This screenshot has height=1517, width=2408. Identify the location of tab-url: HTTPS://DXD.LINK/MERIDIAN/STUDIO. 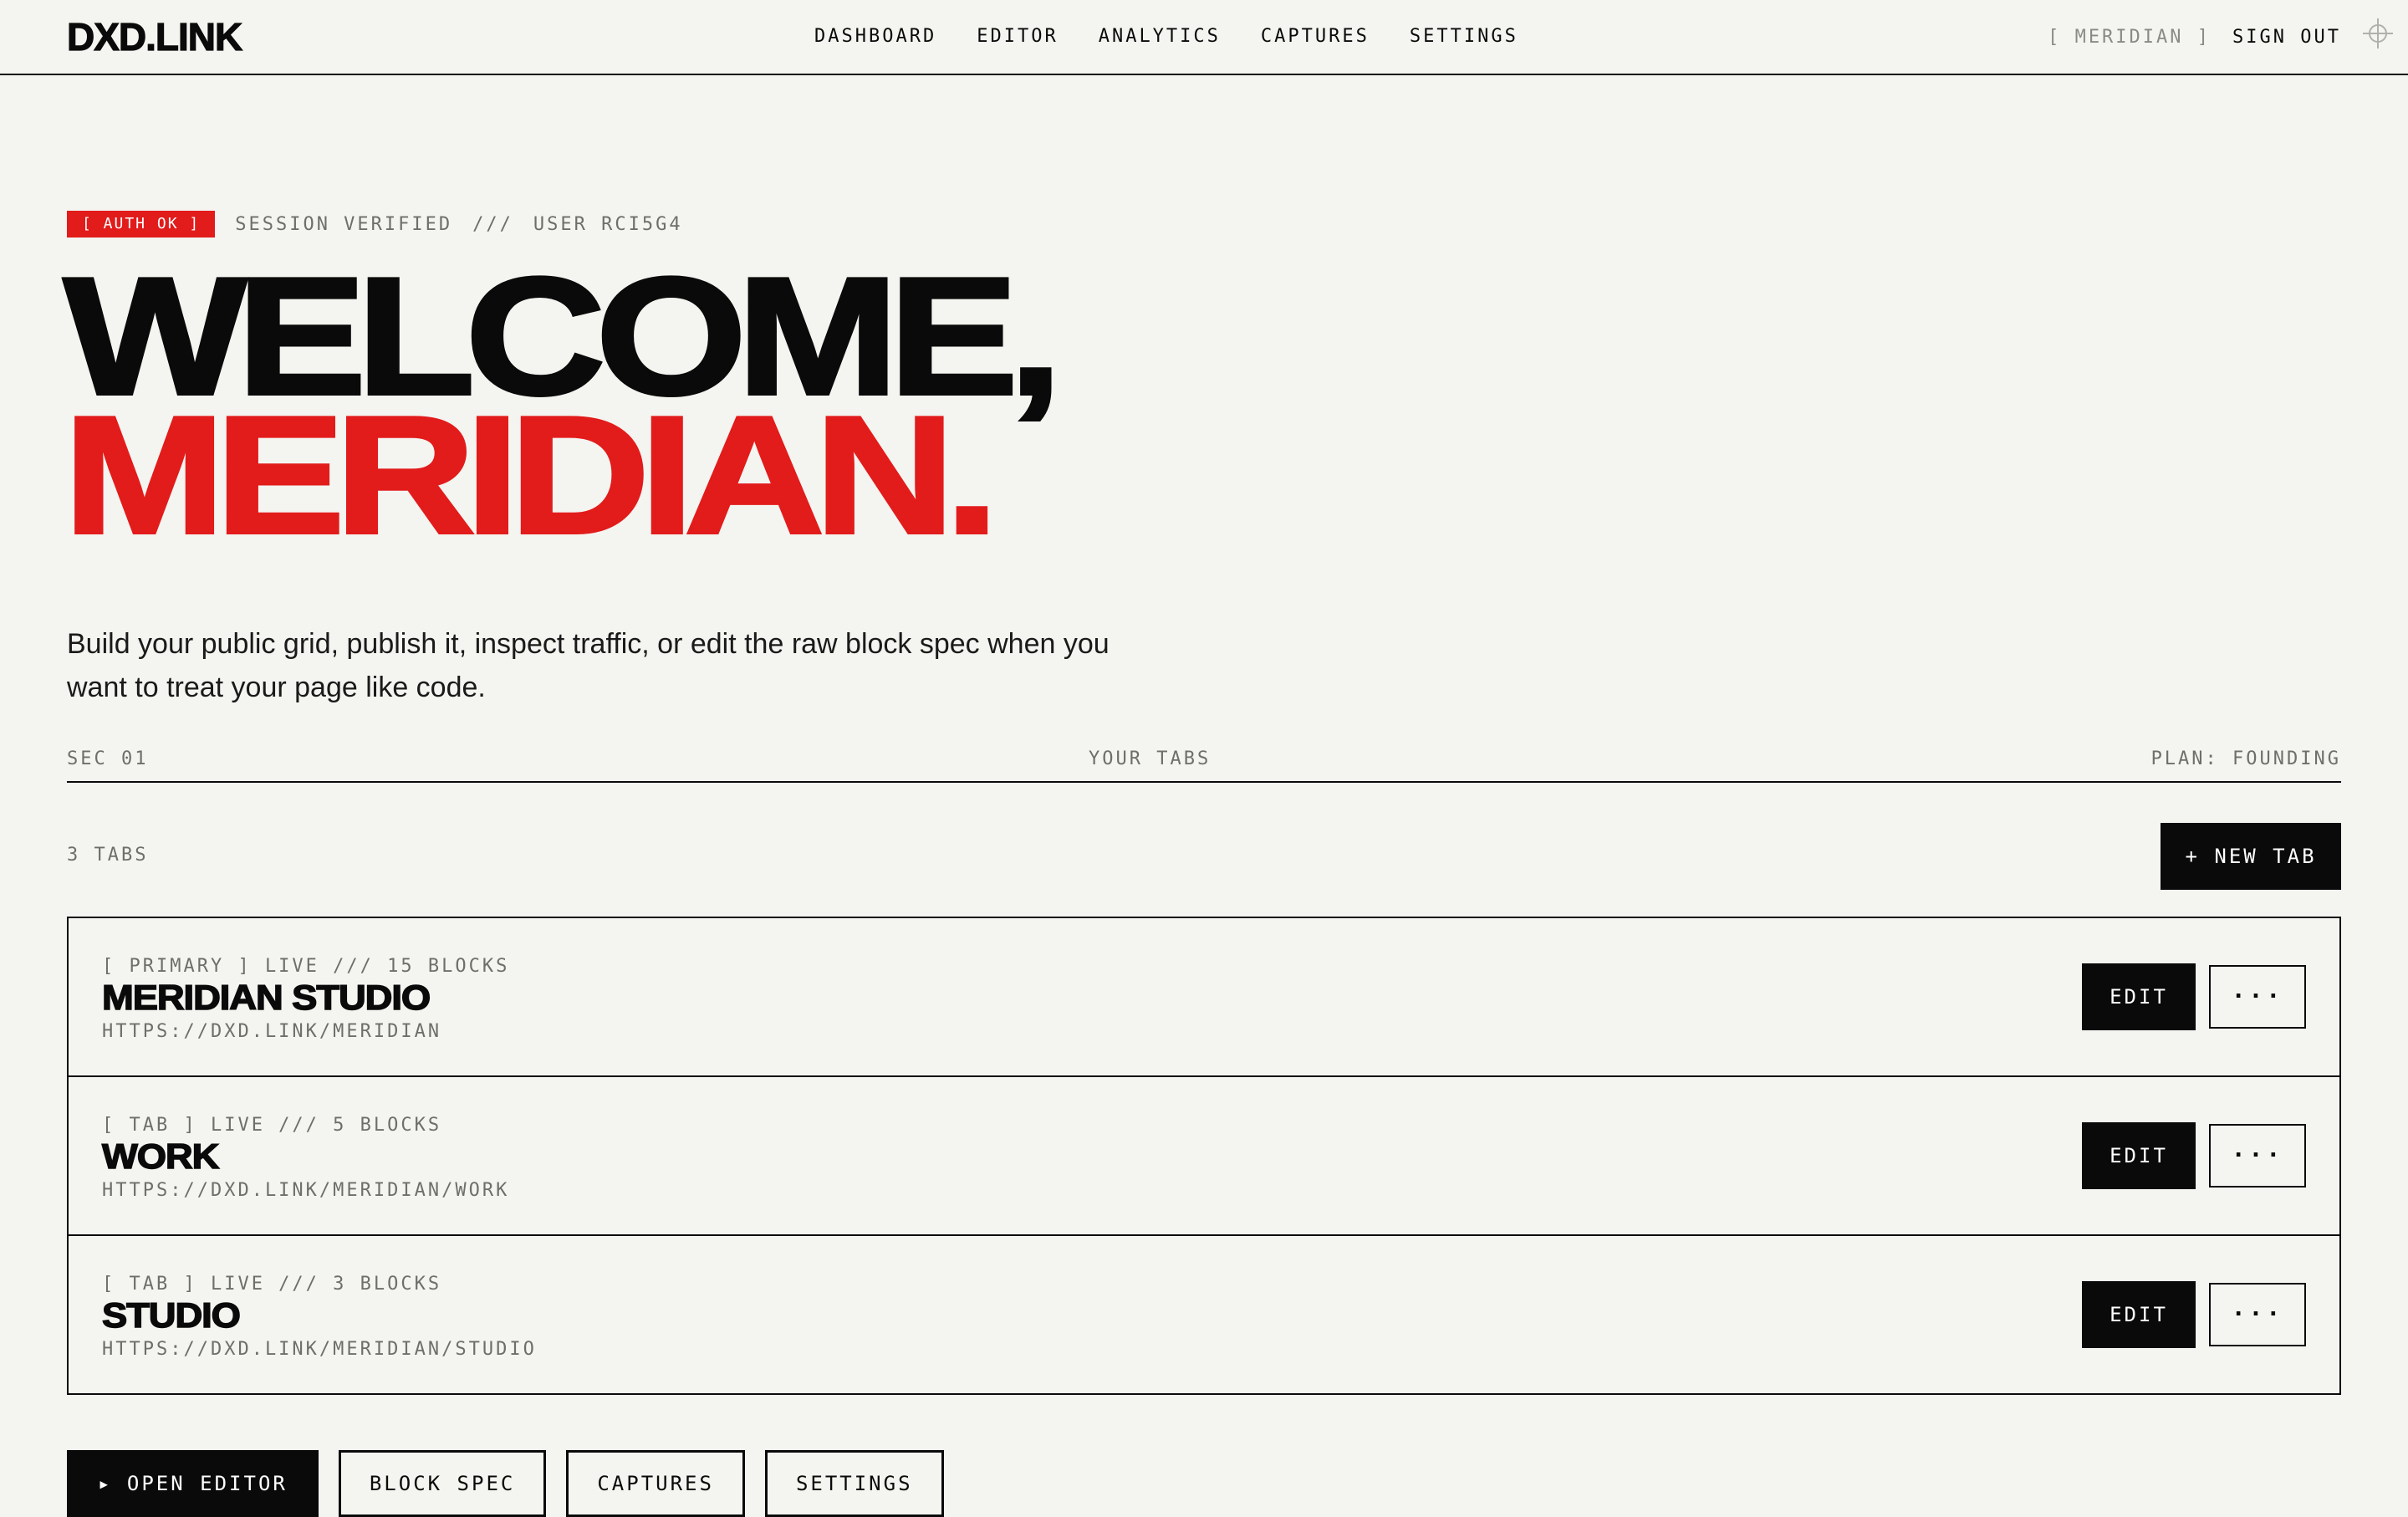
(320, 1349).